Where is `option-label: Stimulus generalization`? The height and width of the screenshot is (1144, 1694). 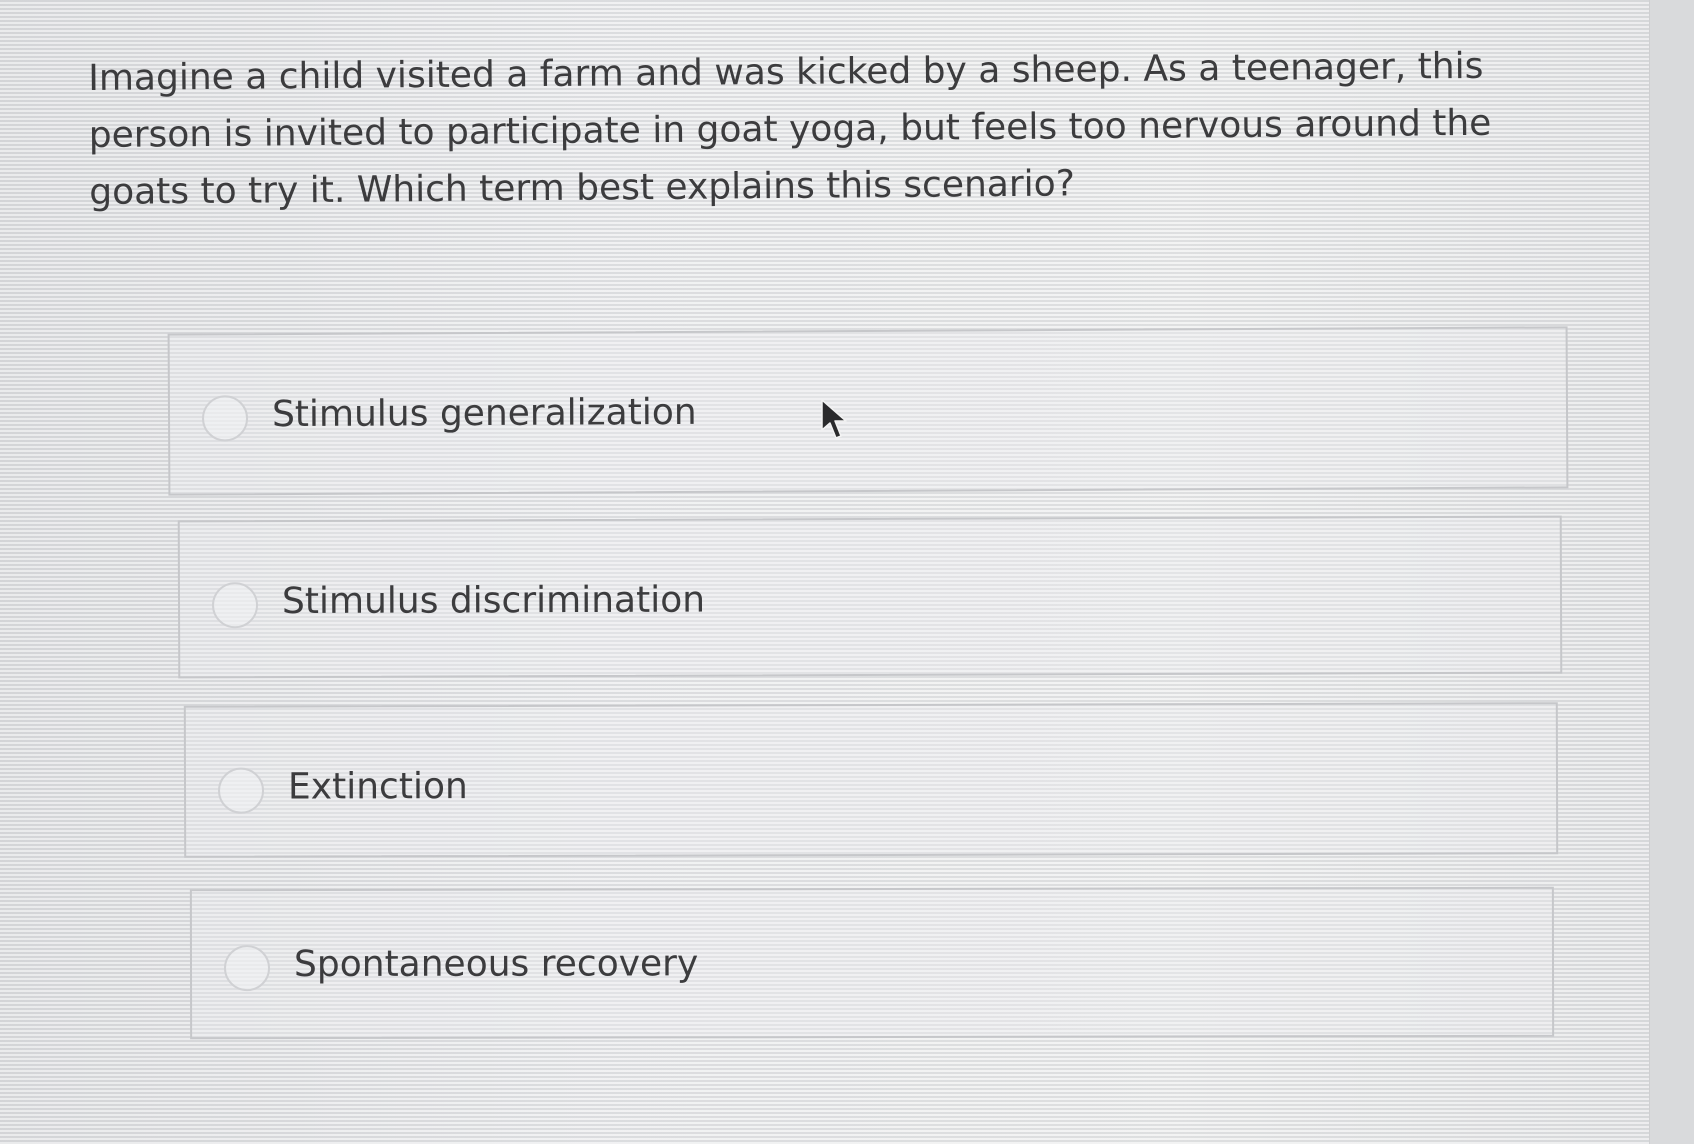 option-label: Stimulus generalization is located at coordinates (484, 413).